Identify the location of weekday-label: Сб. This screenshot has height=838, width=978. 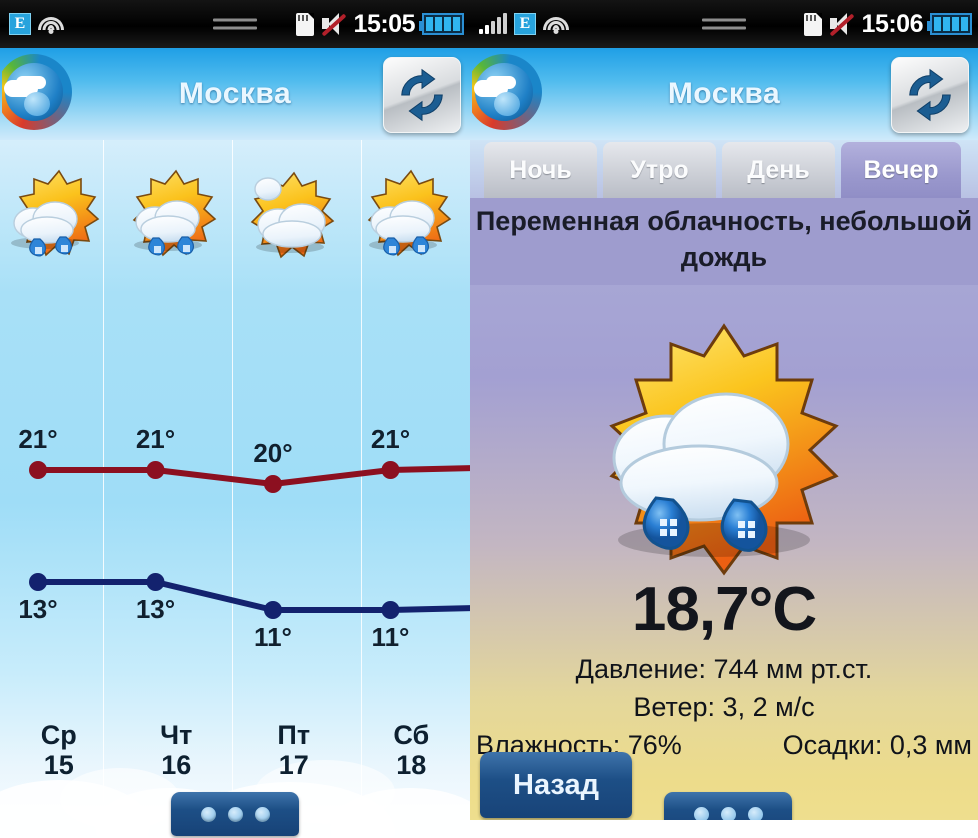
(411, 735).